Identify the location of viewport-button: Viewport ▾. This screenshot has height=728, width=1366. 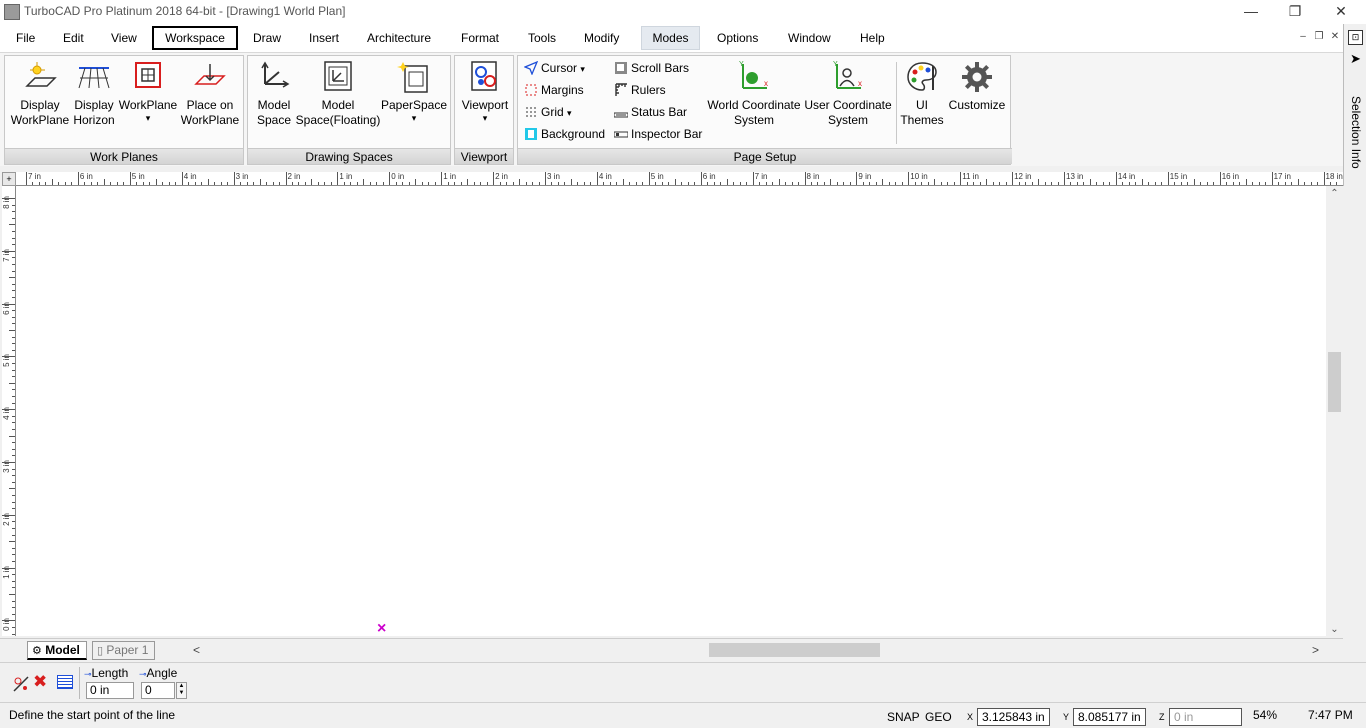
(485, 91).